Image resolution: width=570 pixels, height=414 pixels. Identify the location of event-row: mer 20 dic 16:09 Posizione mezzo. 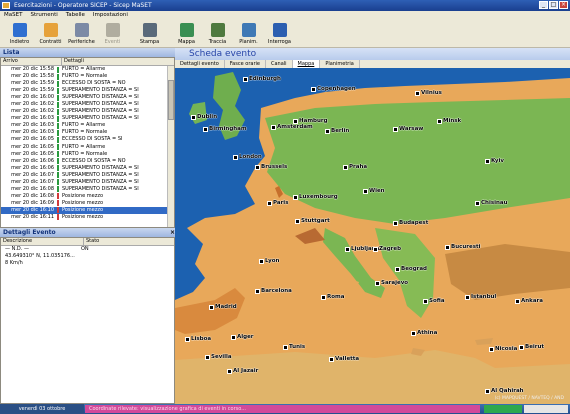
(84, 203).